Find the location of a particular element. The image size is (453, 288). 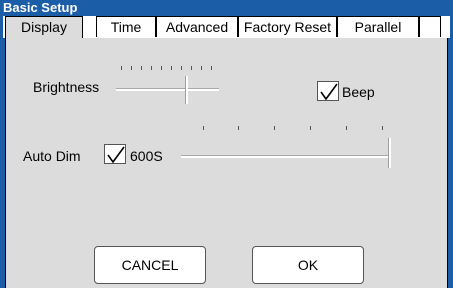

cancel-button: CANCEL is located at coordinates (150, 265).